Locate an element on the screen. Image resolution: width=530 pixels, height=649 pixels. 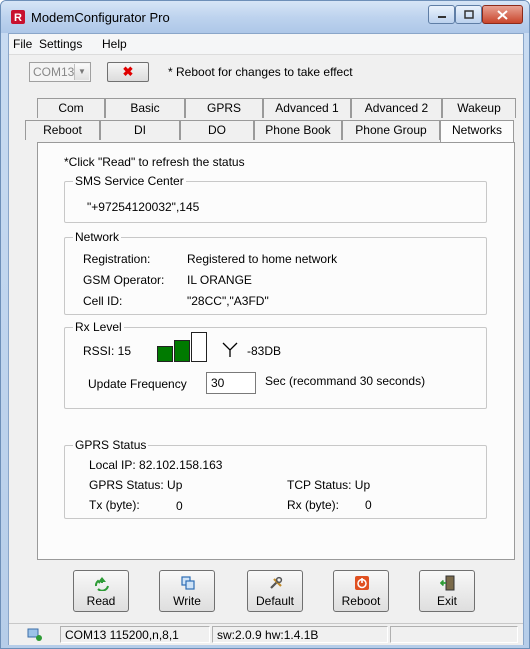
tcp-status-value: TCP Status: Up is located at coordinates (329, 485).